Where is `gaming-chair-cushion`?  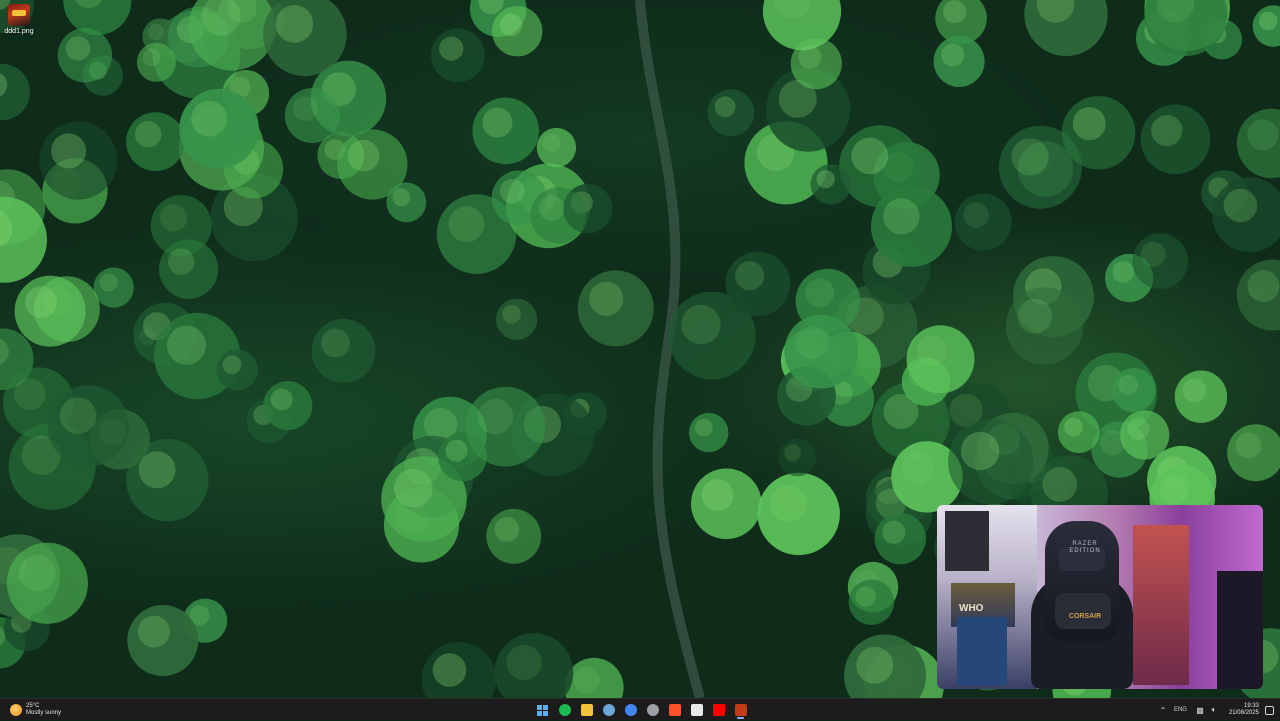
gaming-chair-cushion is located at coordinates (1083, 611).